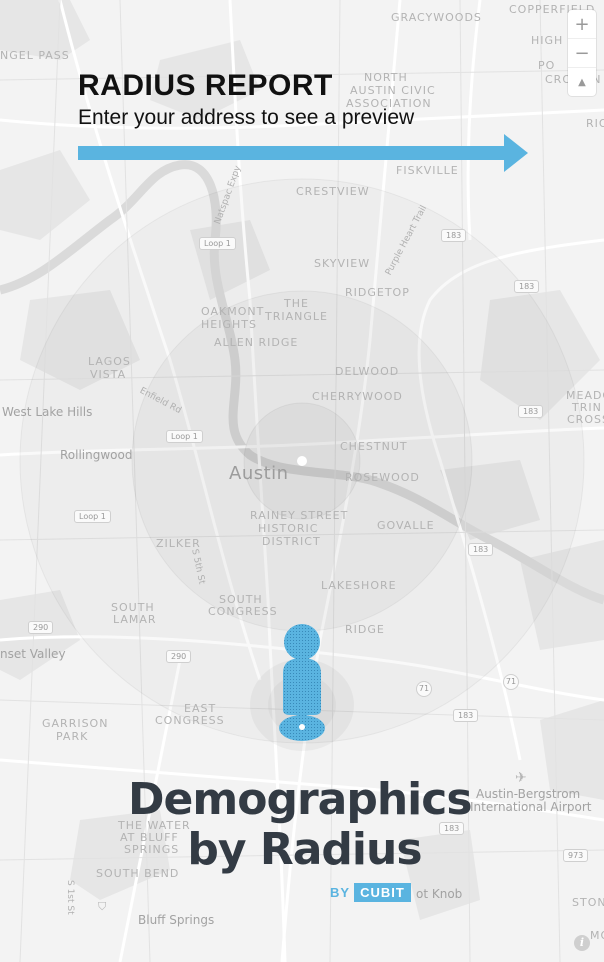 The width and height of the screenshot is (604, 962). I want to click on logo-line-demographics: Demographics, so click(300, 799).